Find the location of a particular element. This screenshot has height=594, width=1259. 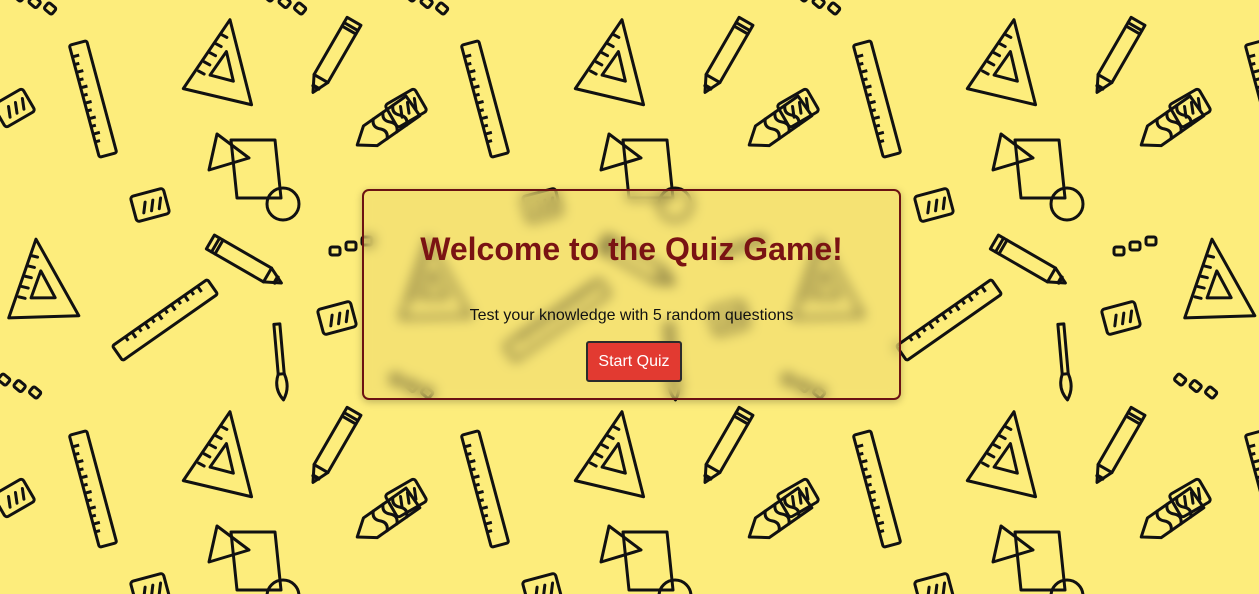

quiz-title: Welcome to the Quiz Game! is located at coordinates (631, 249).